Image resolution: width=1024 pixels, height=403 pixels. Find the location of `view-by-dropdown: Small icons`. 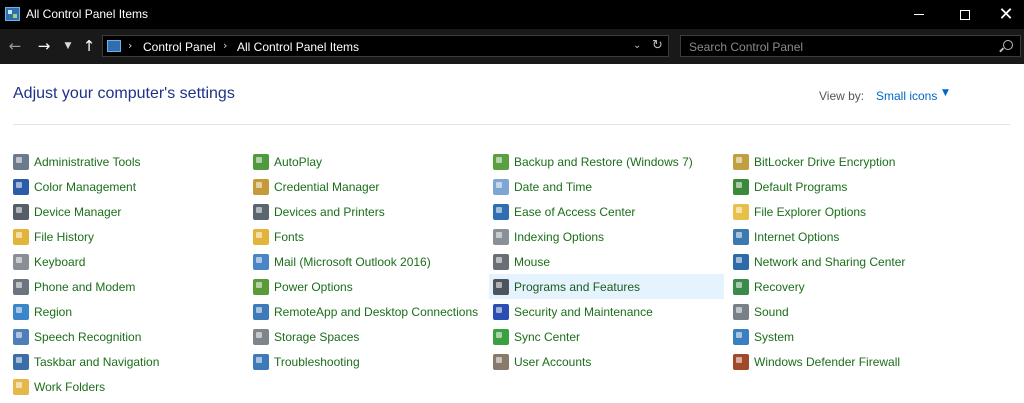

view-by-dropdown: Small icons is located at coordinates (906, 96).